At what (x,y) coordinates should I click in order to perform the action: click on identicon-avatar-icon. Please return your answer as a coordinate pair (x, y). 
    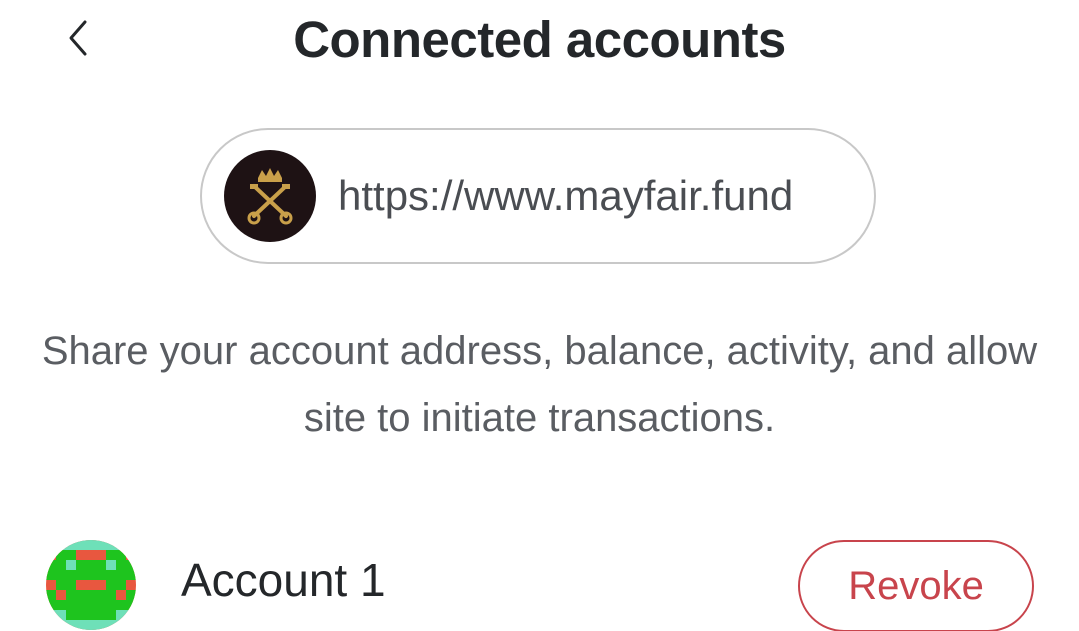
    Looking at the image, I should click on (91, 585).